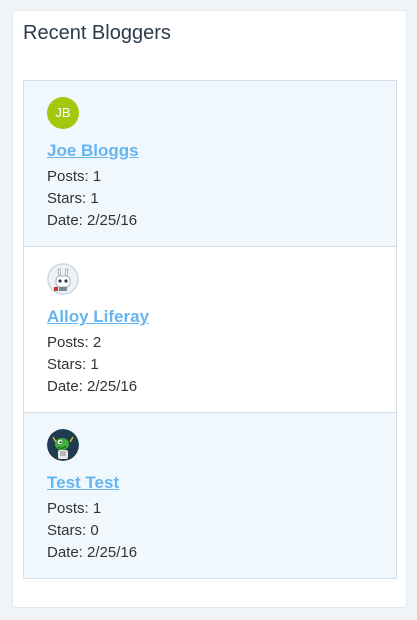  I want to click on blogger-stats: Posts: 1 Stars: 0 Date: 2/25/16, so click(92, 531).